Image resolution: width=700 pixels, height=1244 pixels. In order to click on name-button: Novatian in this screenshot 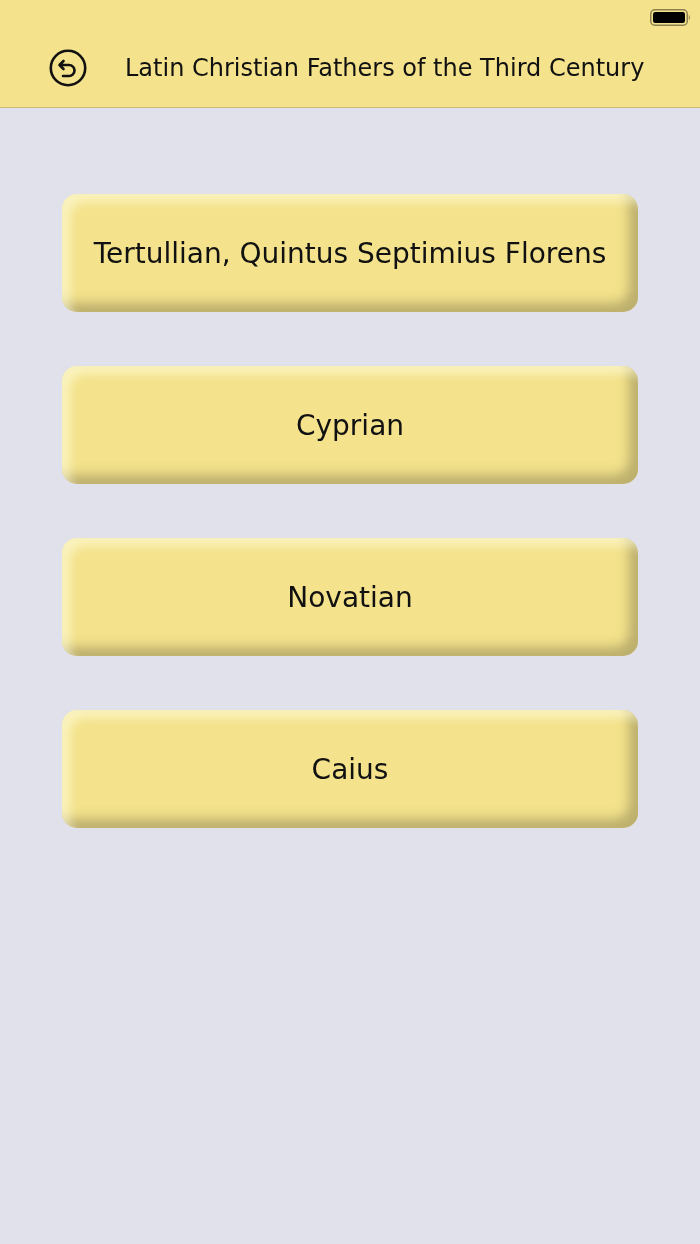, I will do `click(350, 597)`.